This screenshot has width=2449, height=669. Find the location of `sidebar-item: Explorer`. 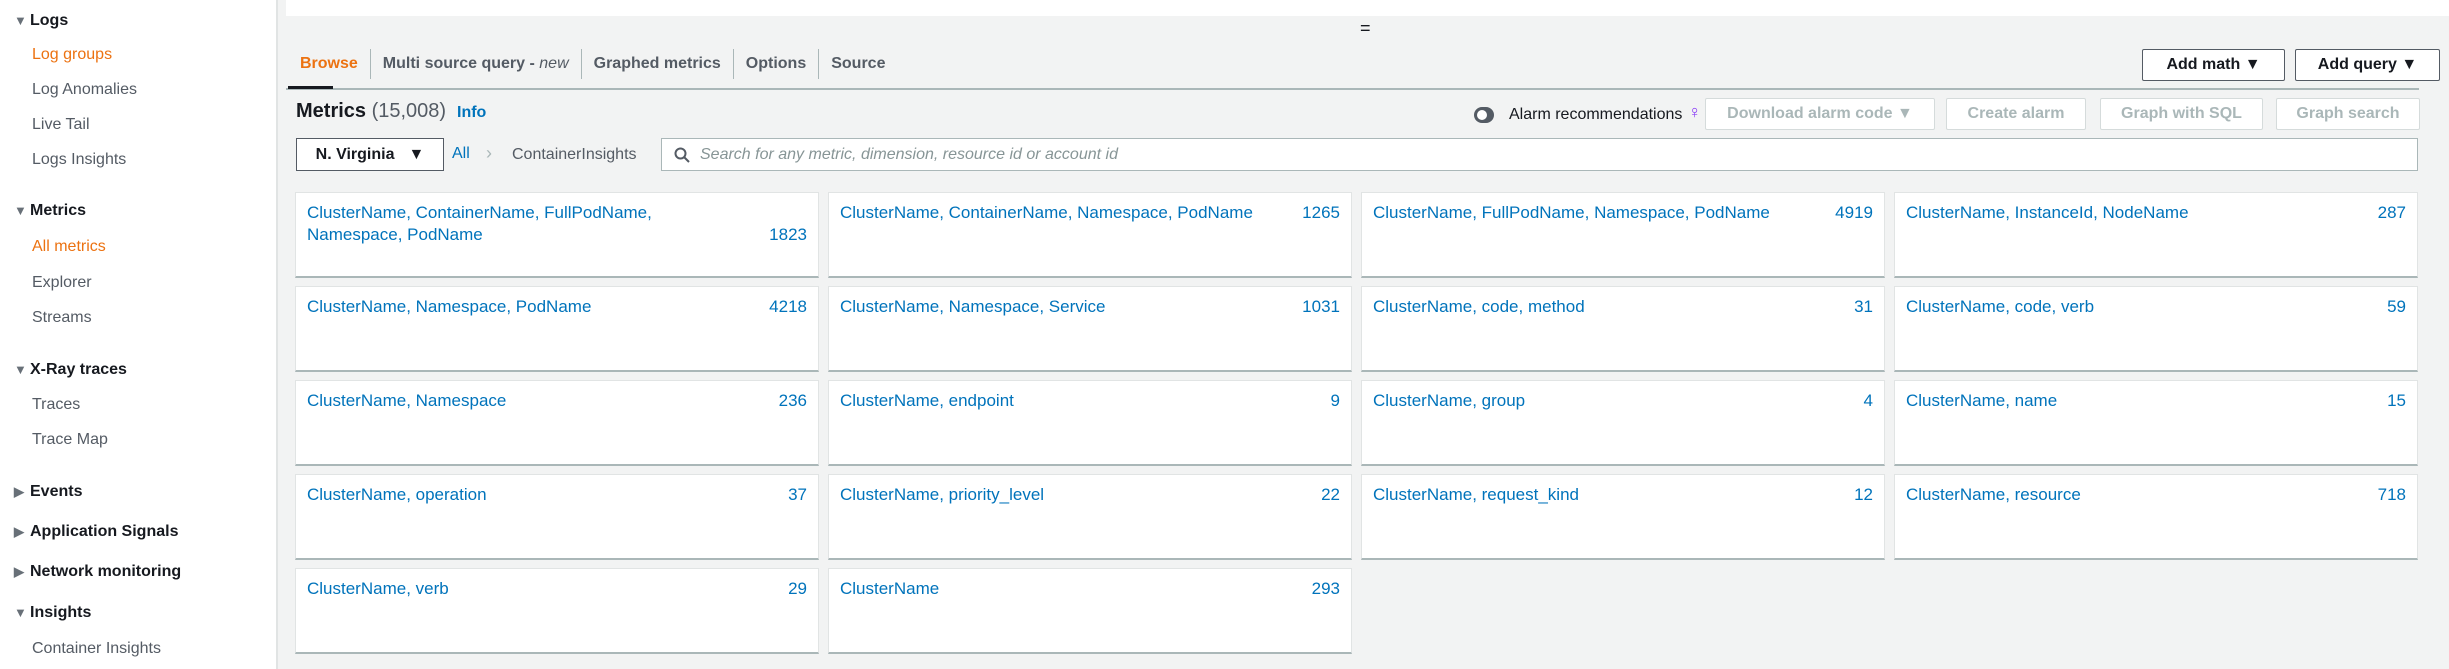

sidebar-item: Explorer is located at coordinates (62, 283).